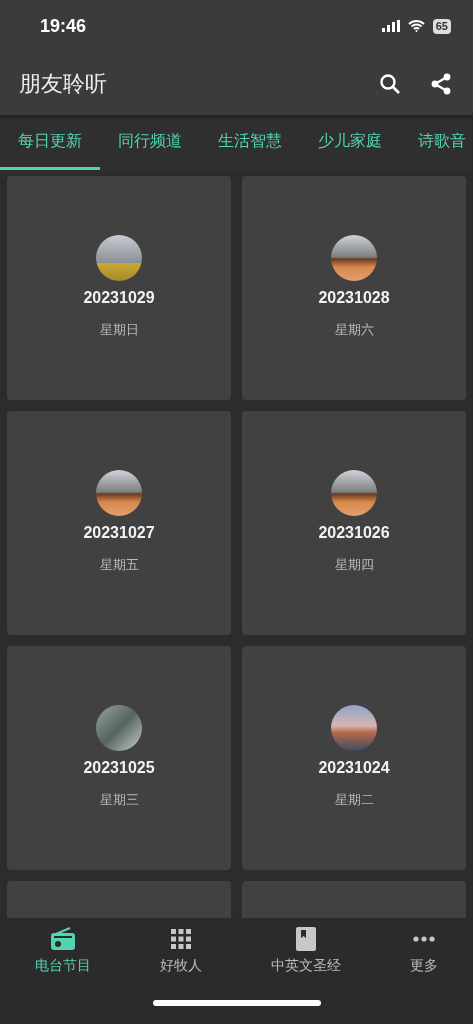 The width and height of the screenshot is (473, 1024). I want to click on episode-card: 20231026 星期四, so click(354, 523).